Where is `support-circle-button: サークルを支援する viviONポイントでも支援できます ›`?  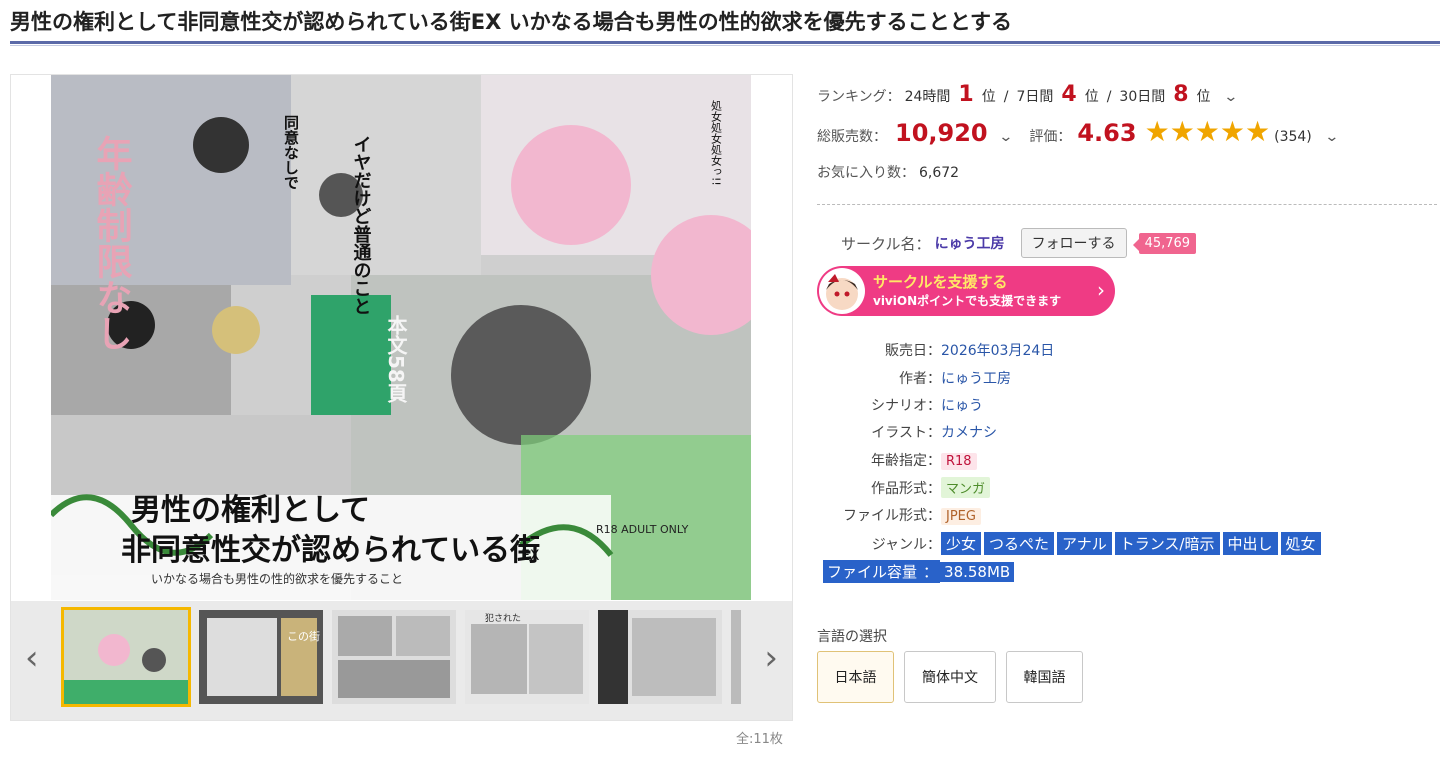
support-circle-button: サークルを支援する viviONポイントでも支援できます › is located at coordinates (966, 291).